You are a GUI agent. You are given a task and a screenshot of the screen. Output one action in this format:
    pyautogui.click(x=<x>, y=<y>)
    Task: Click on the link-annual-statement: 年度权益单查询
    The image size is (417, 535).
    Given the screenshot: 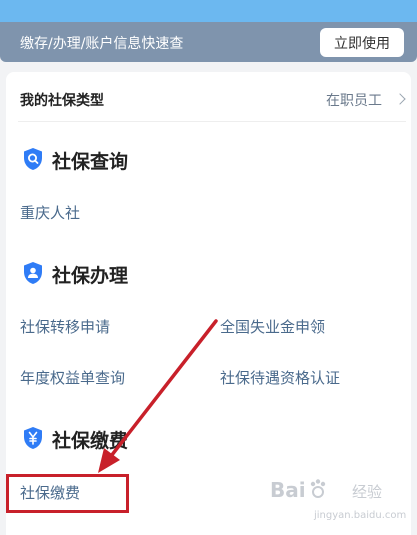 What is the action you would take?
    pyautogui.click(x=72, y=377)
    